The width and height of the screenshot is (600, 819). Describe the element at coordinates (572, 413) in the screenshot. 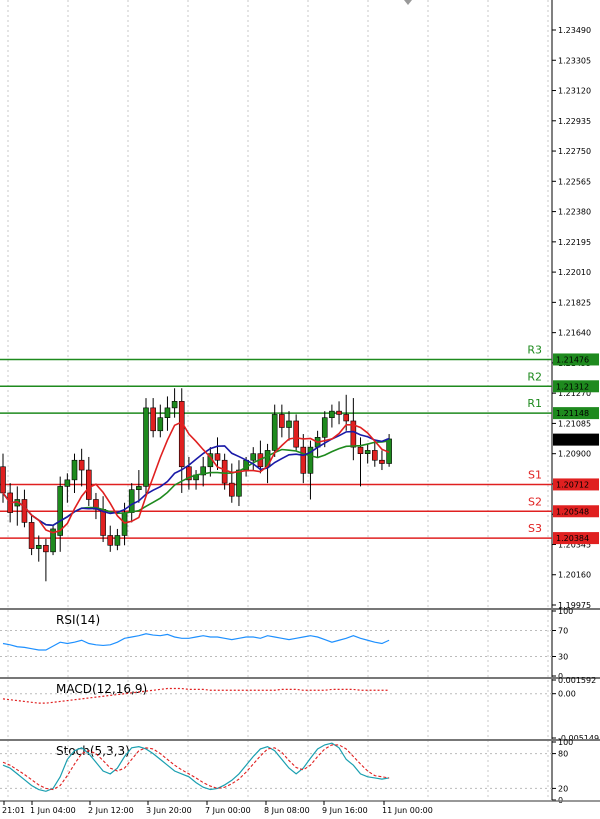

I see `level-price-label: 1.21148` at that location.